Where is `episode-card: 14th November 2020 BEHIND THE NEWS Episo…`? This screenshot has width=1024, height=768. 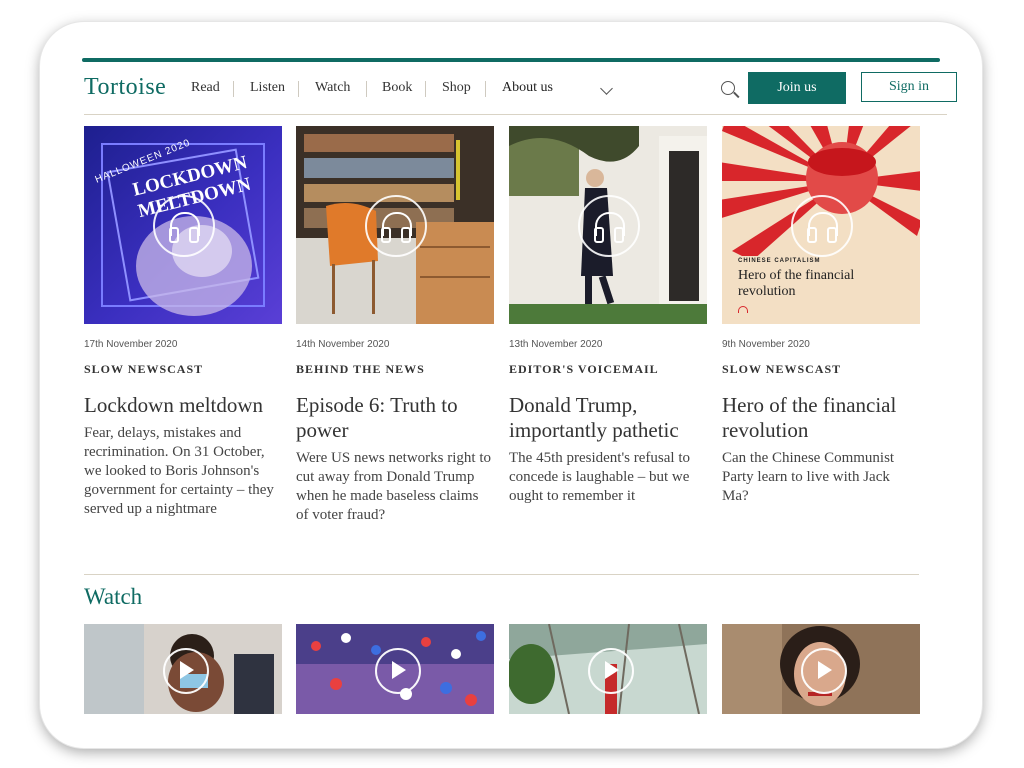 episode-card: 14th November 2020 BEHIND THE NEWS Episo… is located at coordinates (395, 325).